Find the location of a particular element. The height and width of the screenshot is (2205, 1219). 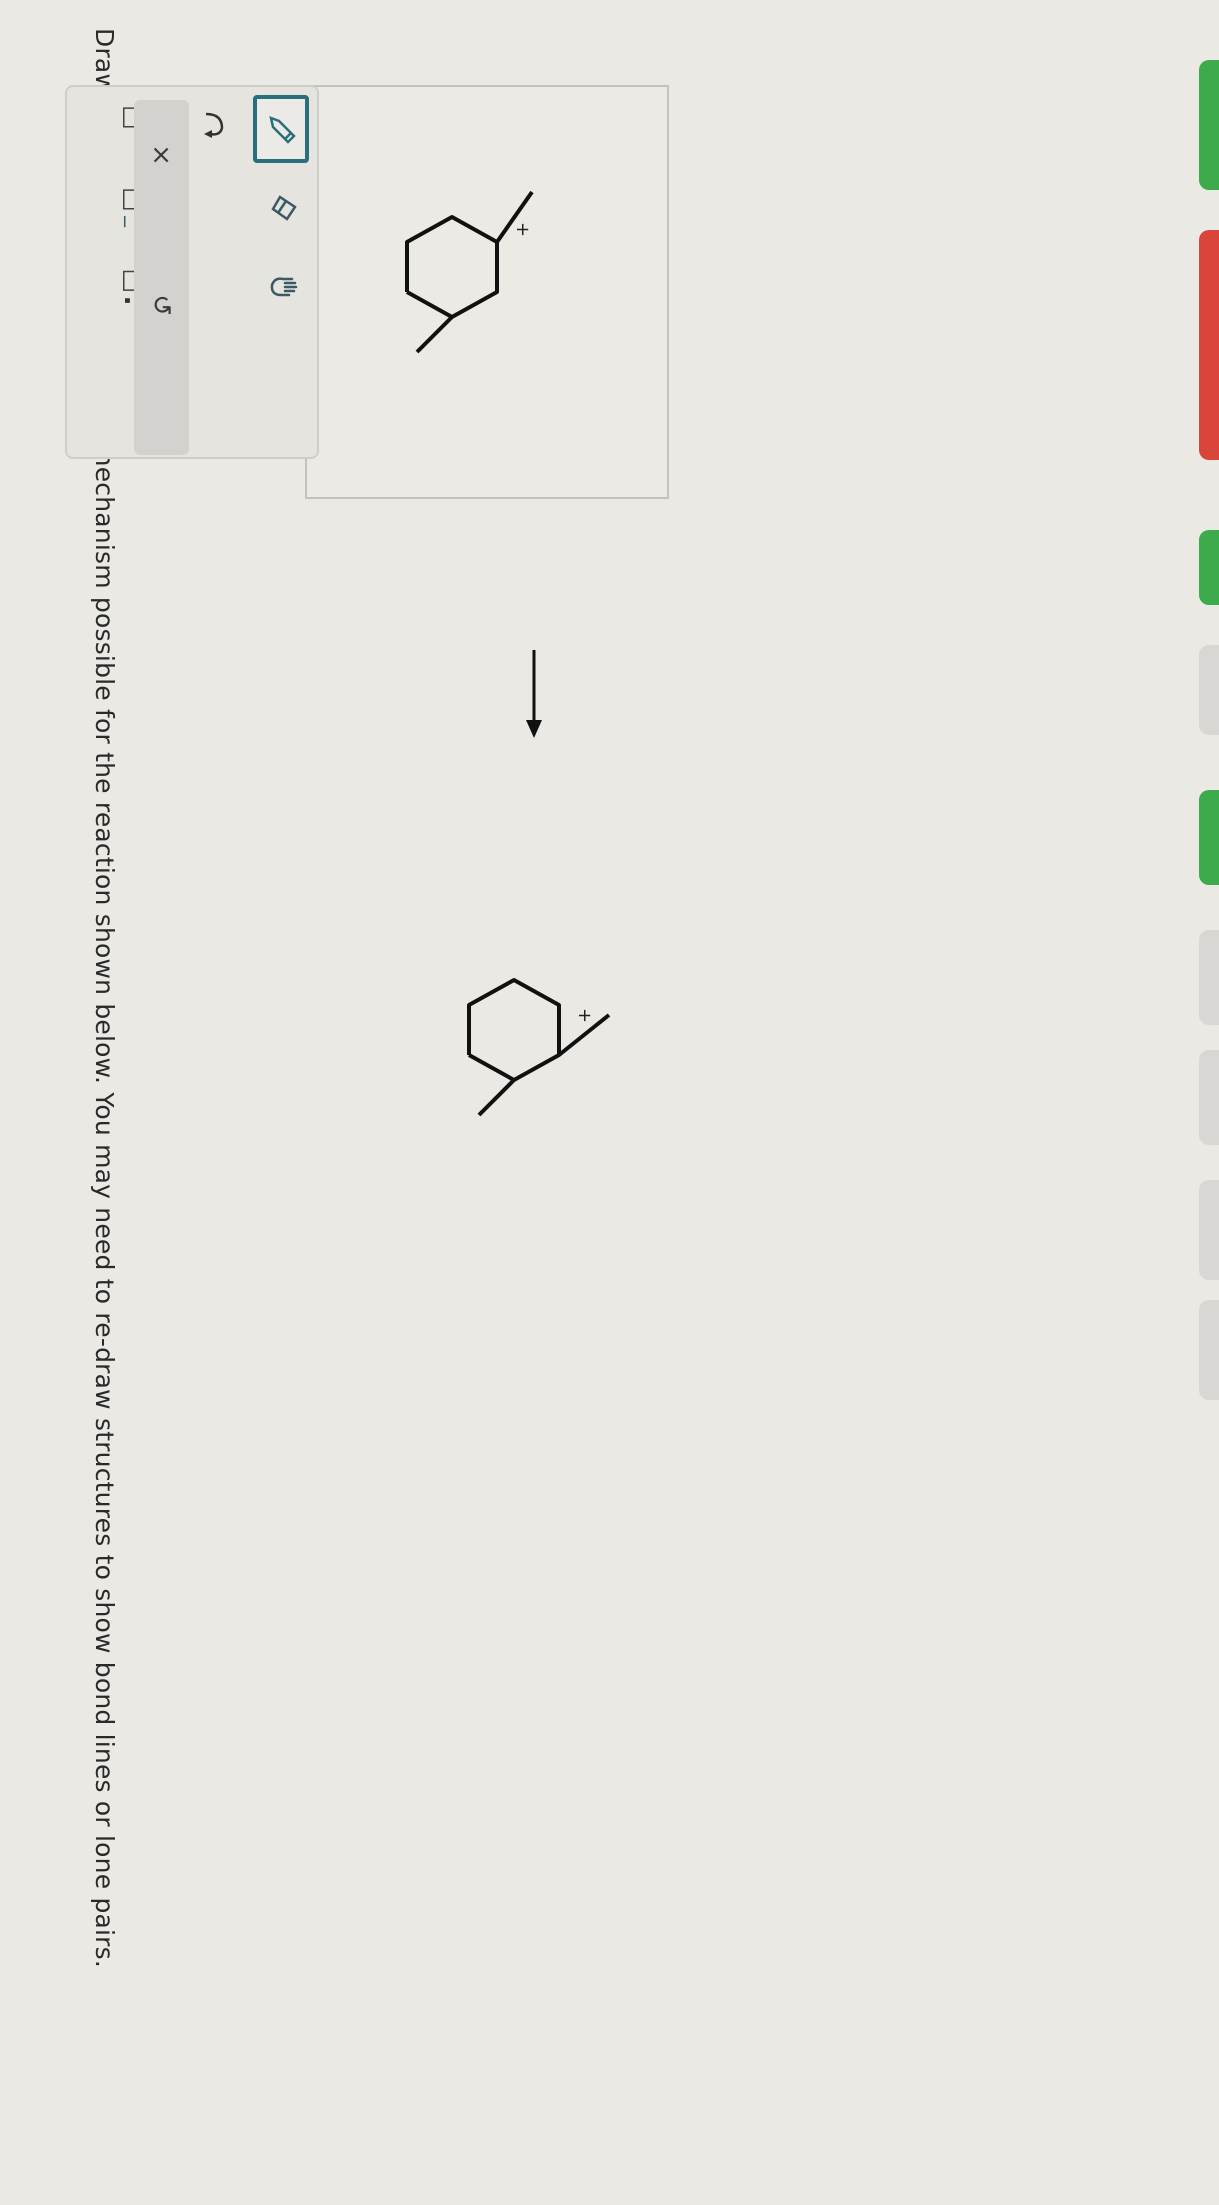

close-icon: × is located at coordinates (161, 155).